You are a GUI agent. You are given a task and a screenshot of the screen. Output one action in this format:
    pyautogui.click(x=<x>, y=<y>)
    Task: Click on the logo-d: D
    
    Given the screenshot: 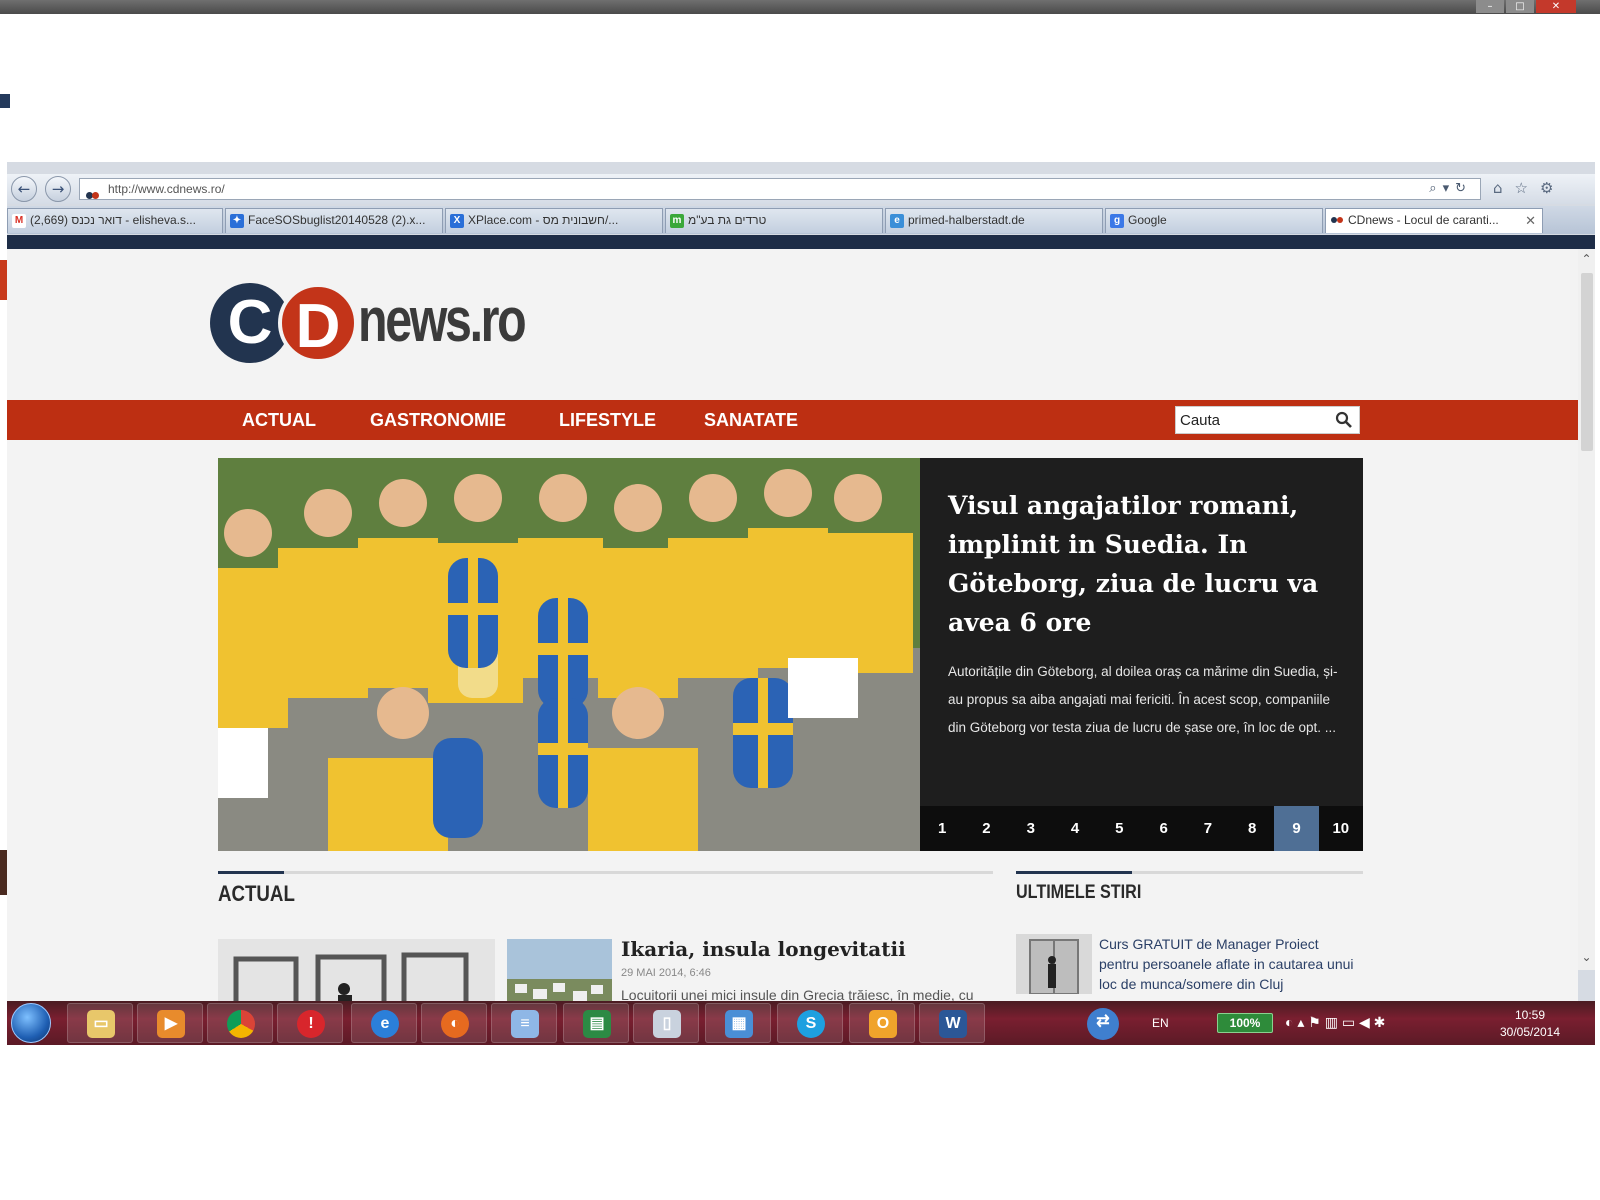 What is the action you would take?
    pyautogui.click(x=318, y=323)
    